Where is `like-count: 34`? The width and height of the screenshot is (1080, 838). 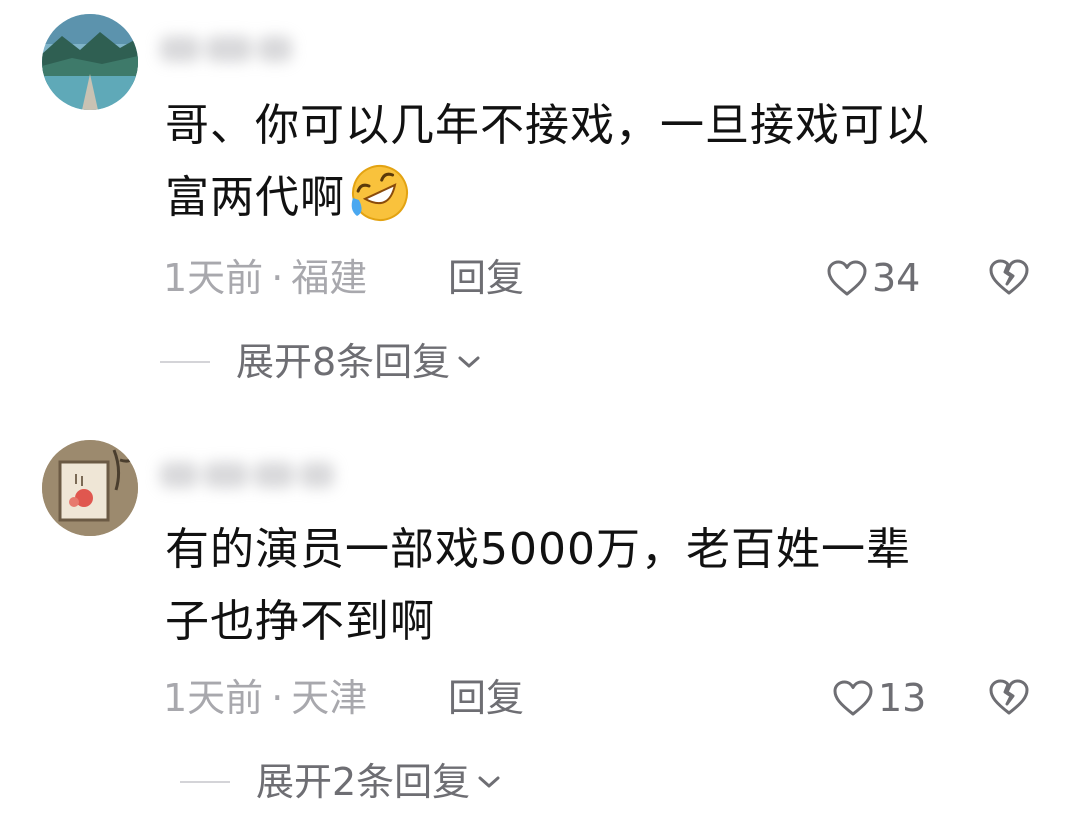
like-count: 34 is located at coordinates (896, 278).